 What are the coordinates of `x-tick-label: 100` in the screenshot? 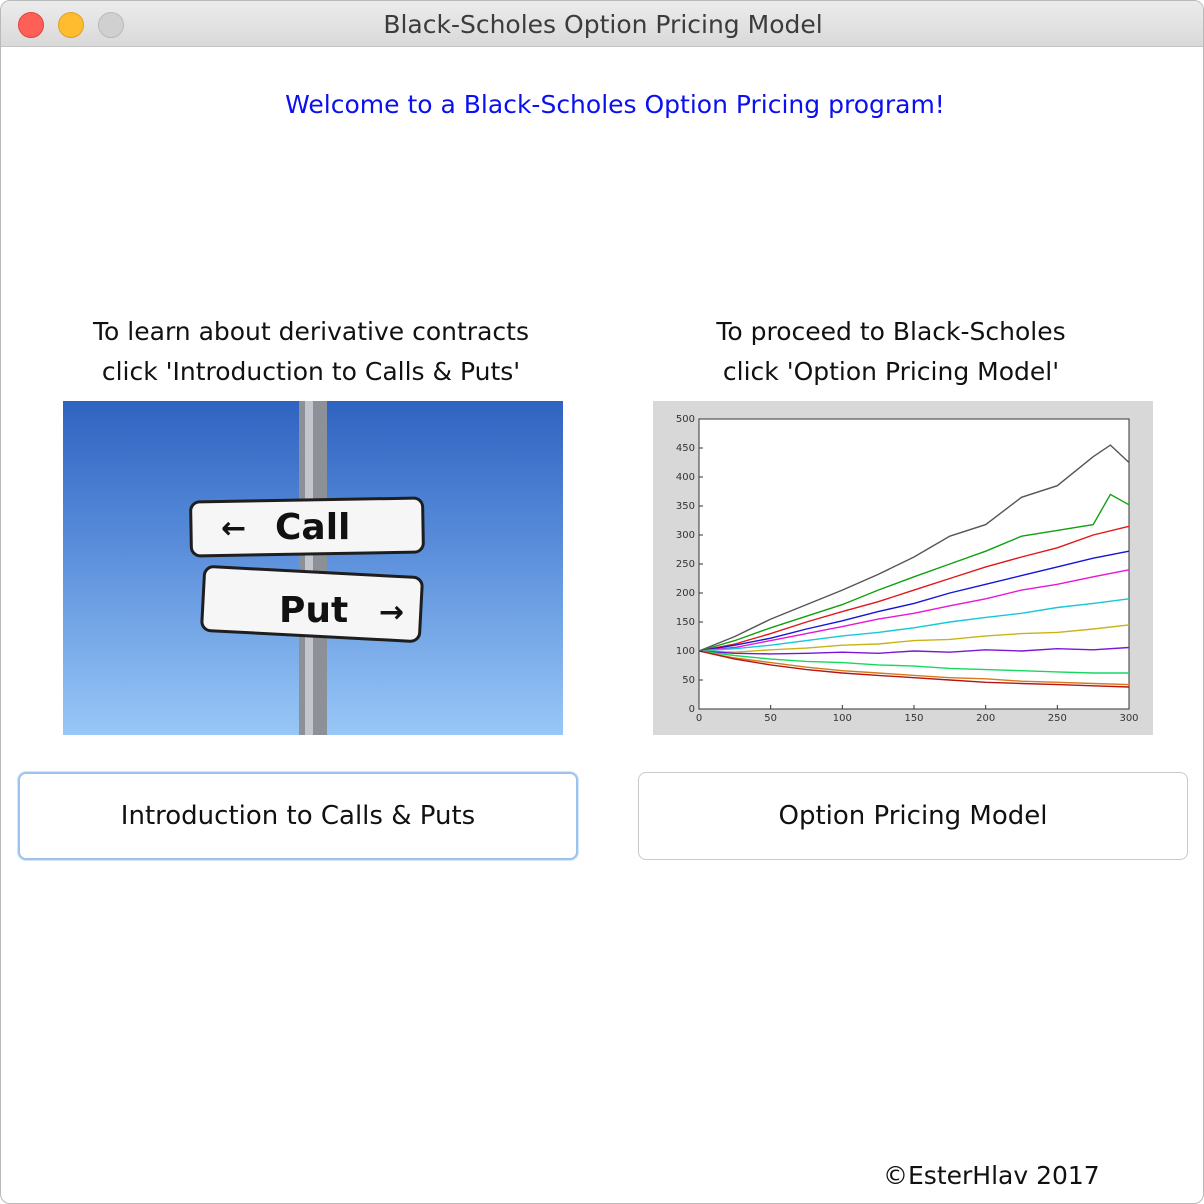 It's located at (842, 718).